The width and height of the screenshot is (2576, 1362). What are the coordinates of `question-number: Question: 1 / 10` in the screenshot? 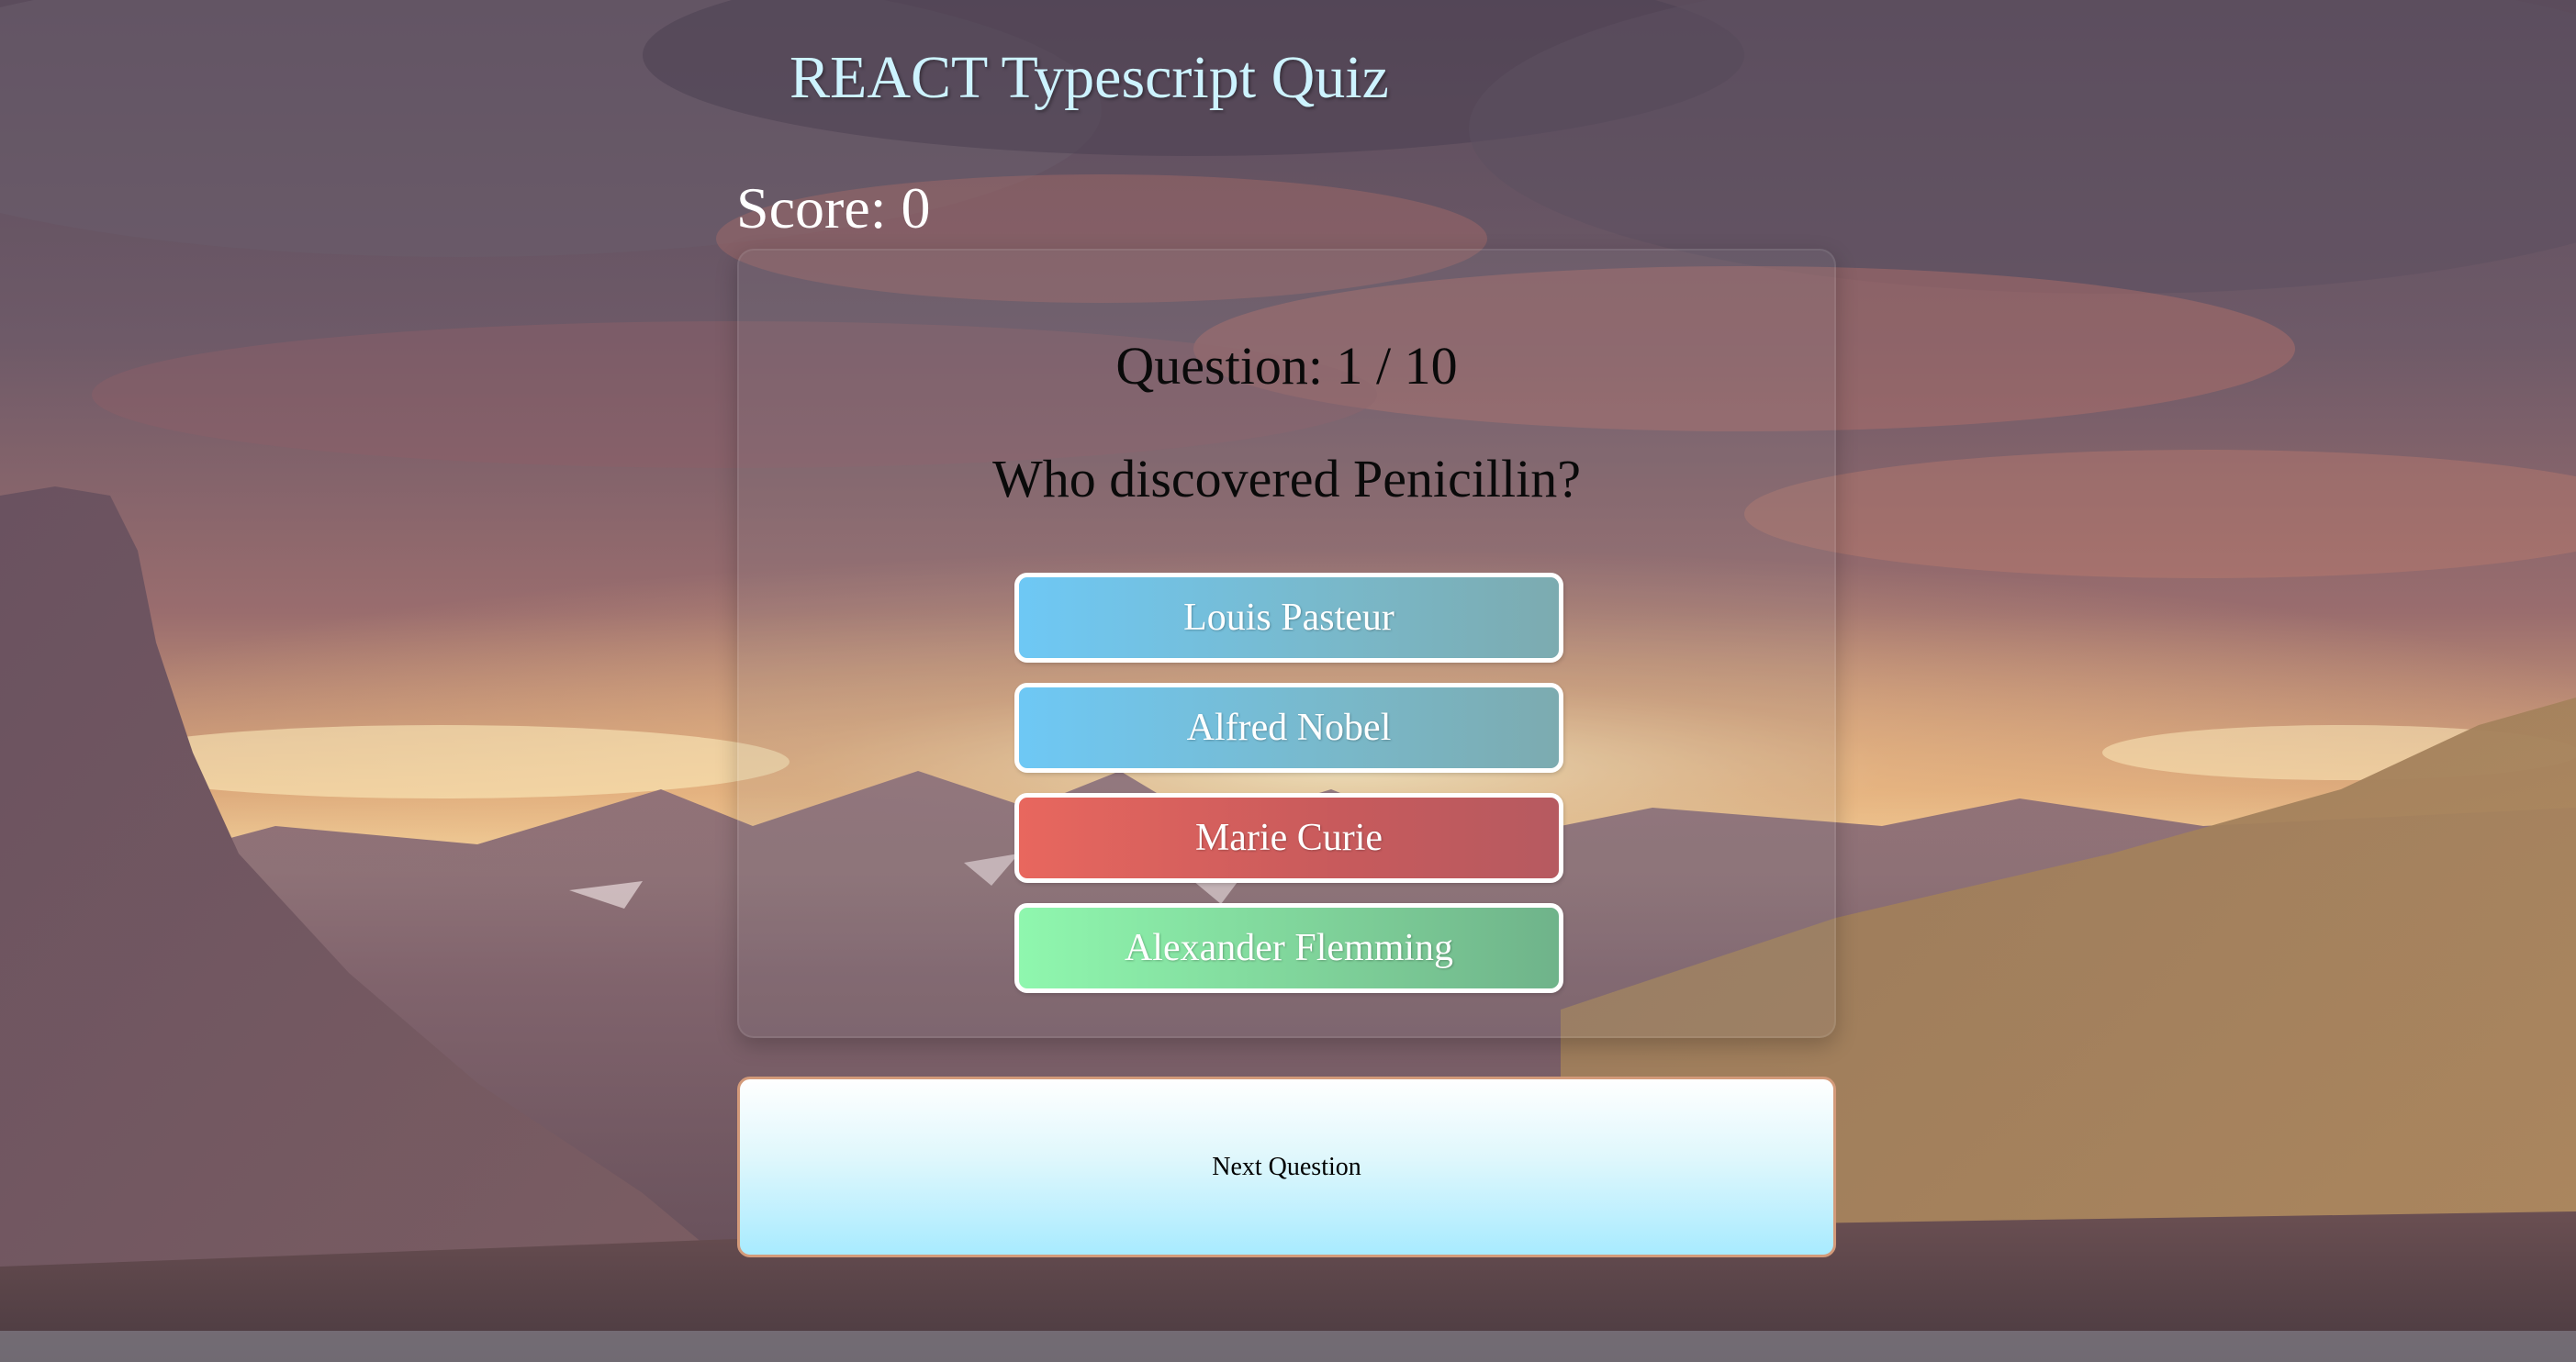 It's located at (1286, 366).